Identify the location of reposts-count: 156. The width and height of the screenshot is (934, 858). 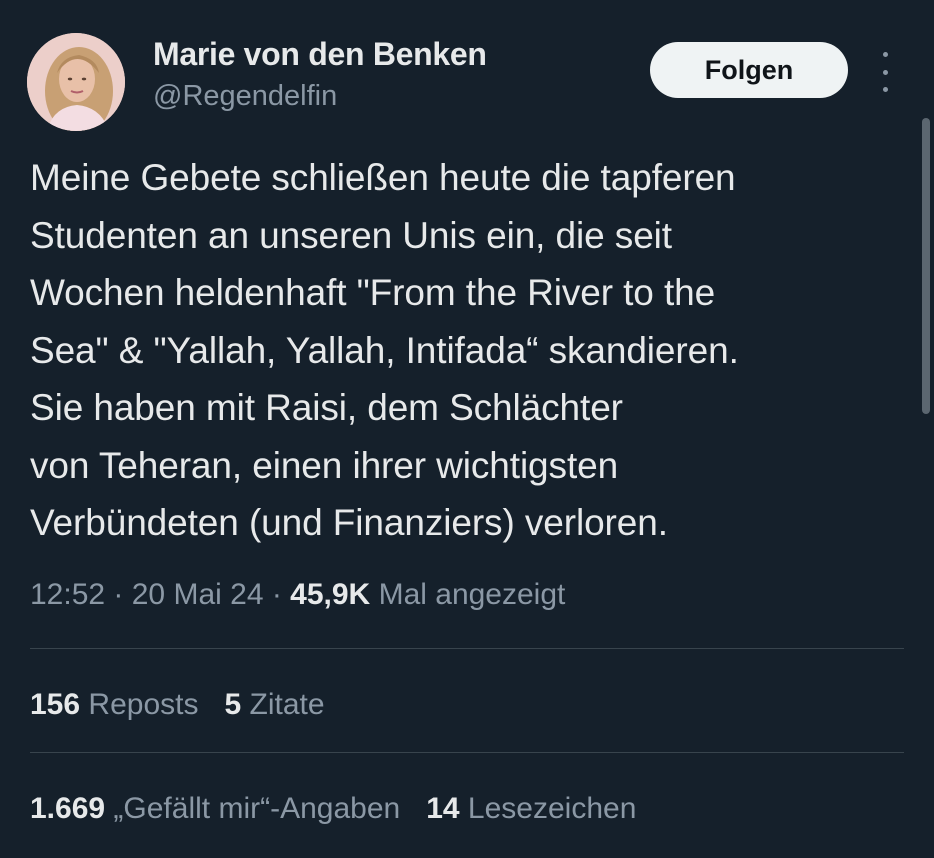
(55, 704).